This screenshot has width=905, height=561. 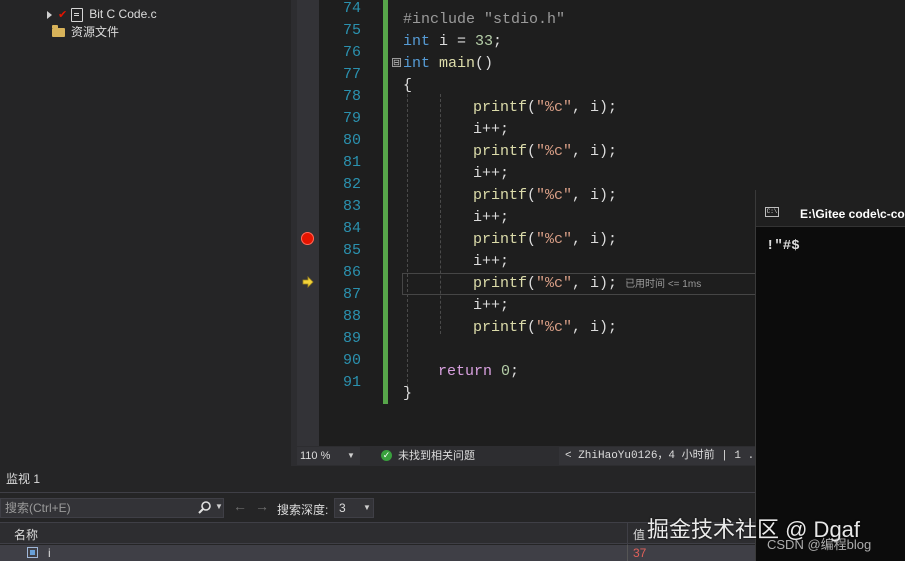 I want to click on terminal-icon: C:\, so click(x=772, y=212).